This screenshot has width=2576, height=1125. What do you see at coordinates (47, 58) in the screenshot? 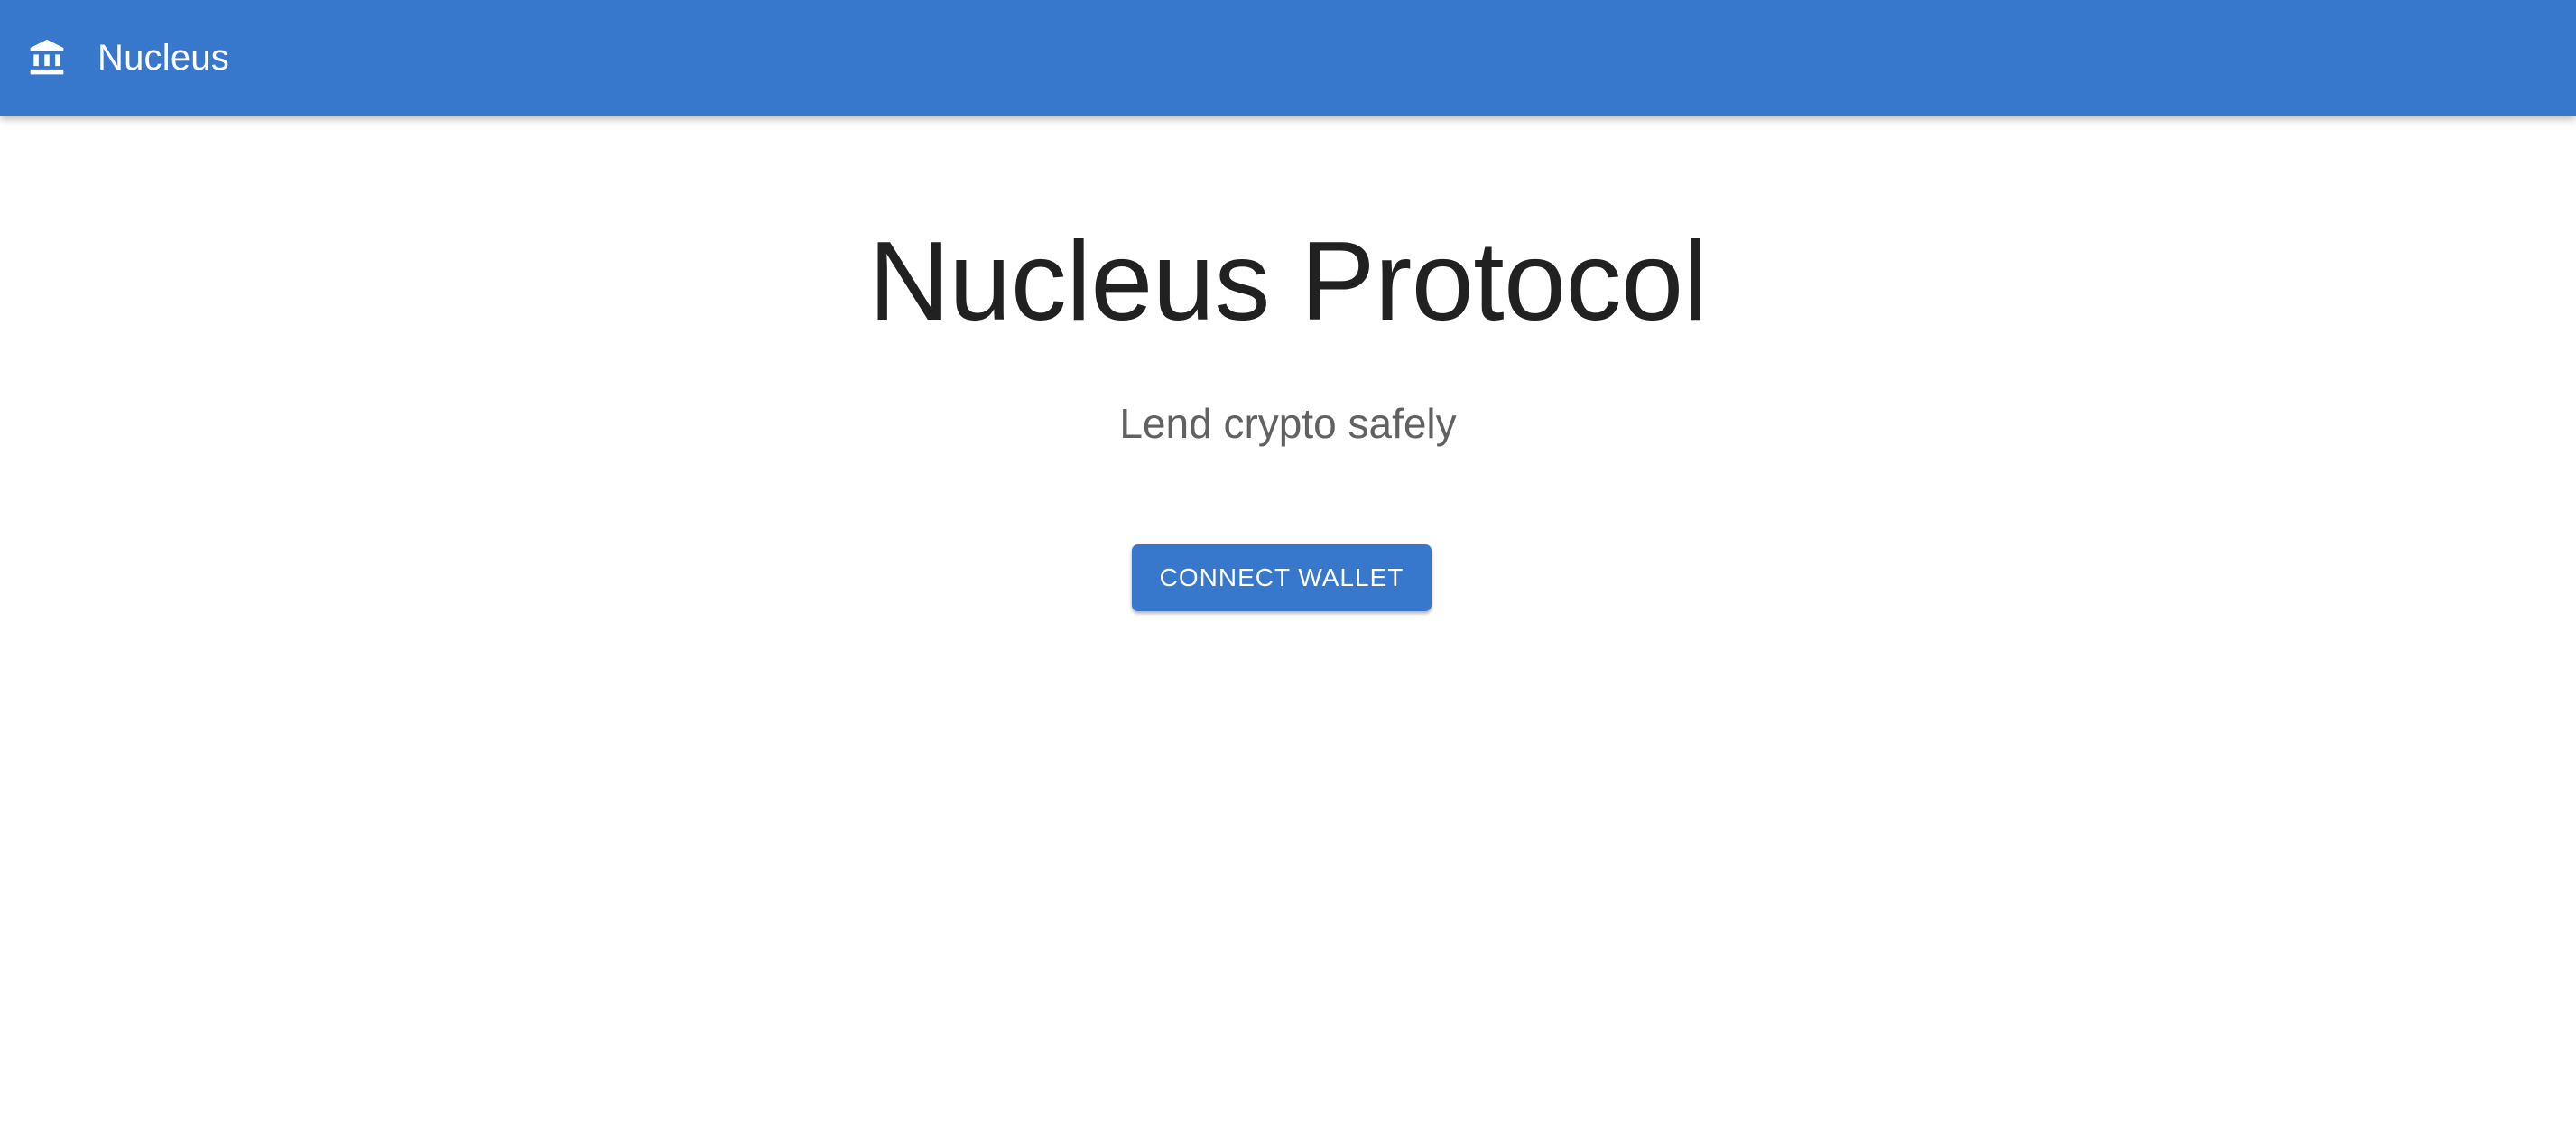
I see `bank-icon` at bounding box center [47, 58].